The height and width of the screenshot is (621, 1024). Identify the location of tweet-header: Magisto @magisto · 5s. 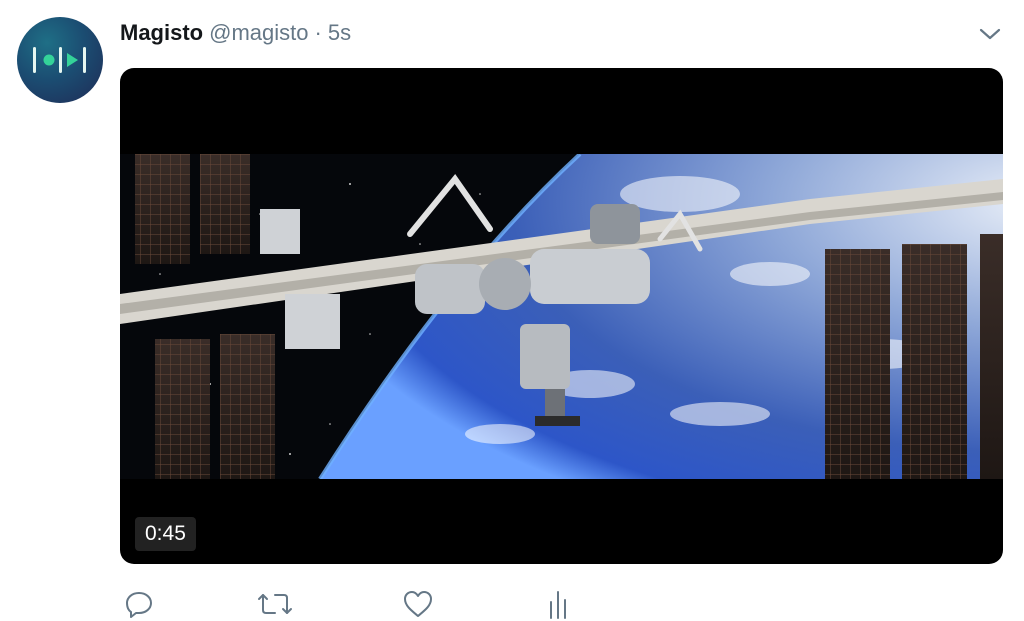
(235, 33).